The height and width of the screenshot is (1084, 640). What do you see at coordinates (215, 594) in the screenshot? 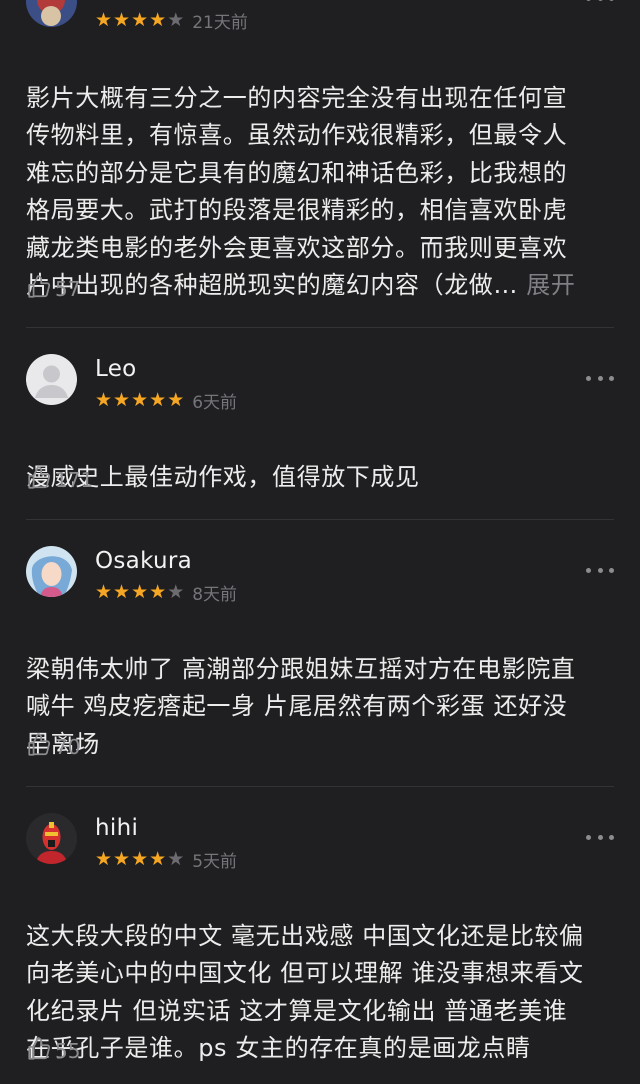
I see `review-date: 8天前` at bounding box center [215, 594].